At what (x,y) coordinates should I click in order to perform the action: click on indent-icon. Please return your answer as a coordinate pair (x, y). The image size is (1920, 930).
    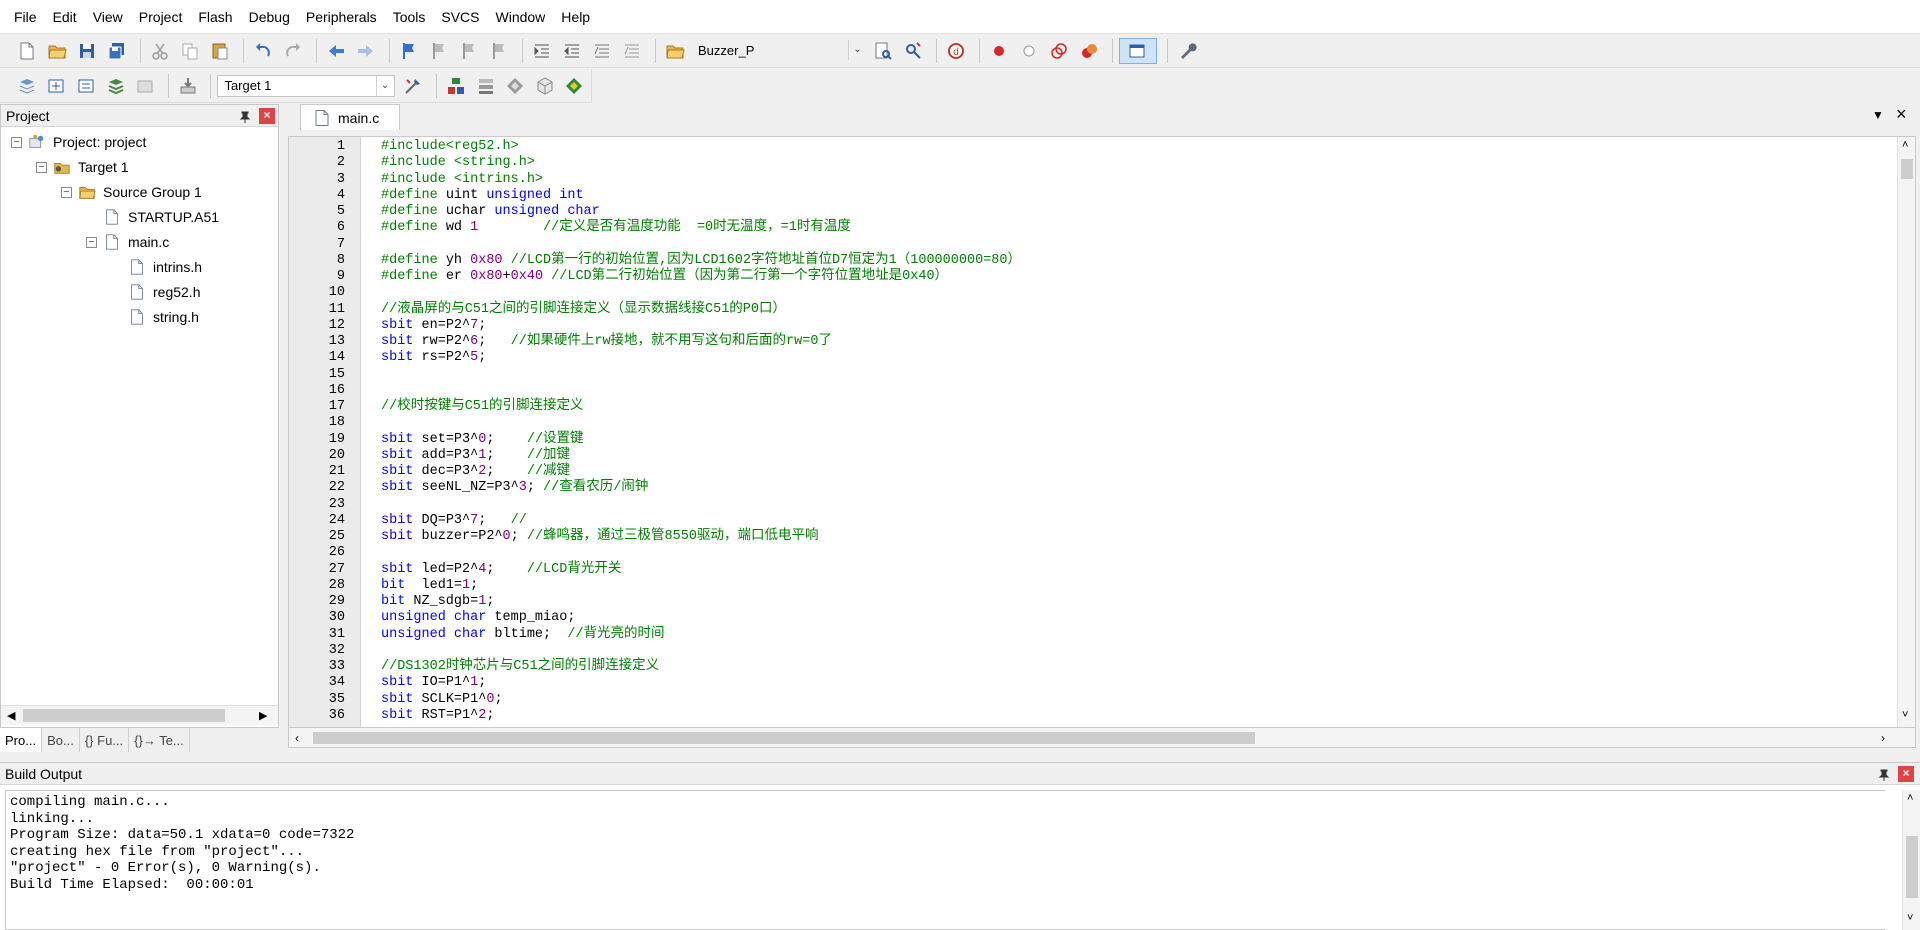
    Looking at the image, I should click on (542, 51).